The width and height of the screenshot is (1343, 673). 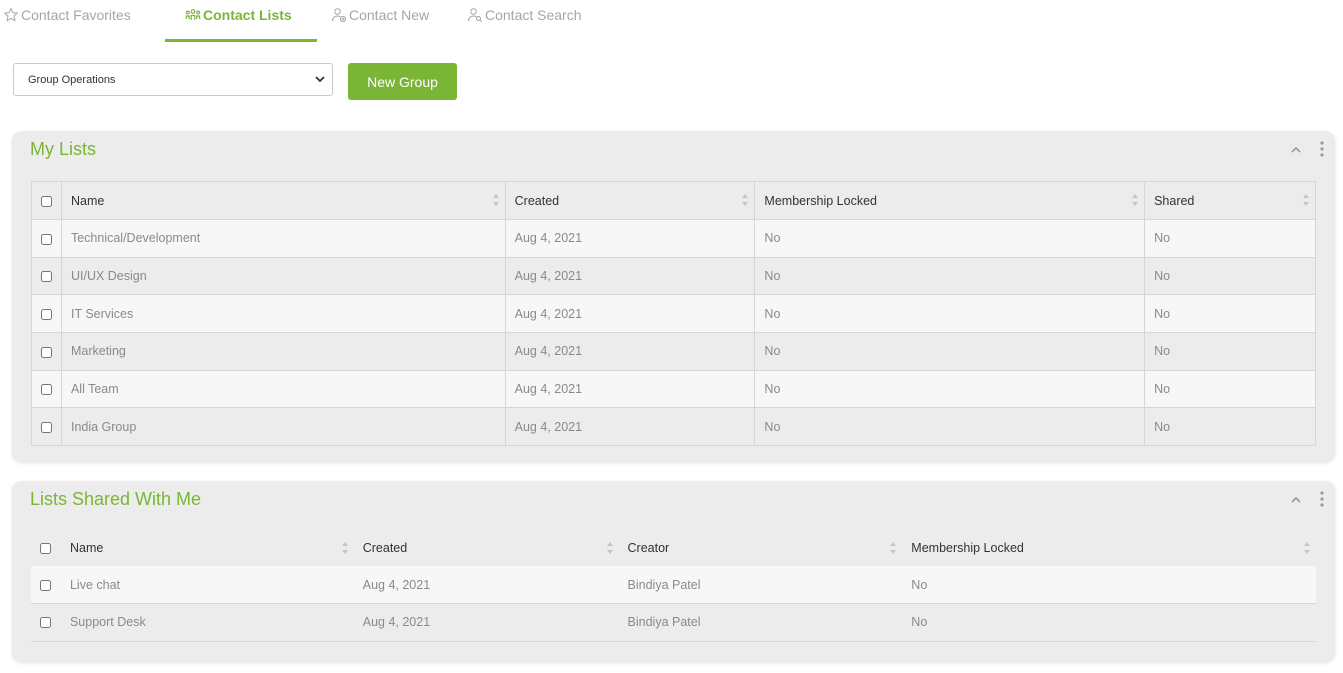 I want to click on tab-label: Contact Favorites, so click(x=76, y=15).